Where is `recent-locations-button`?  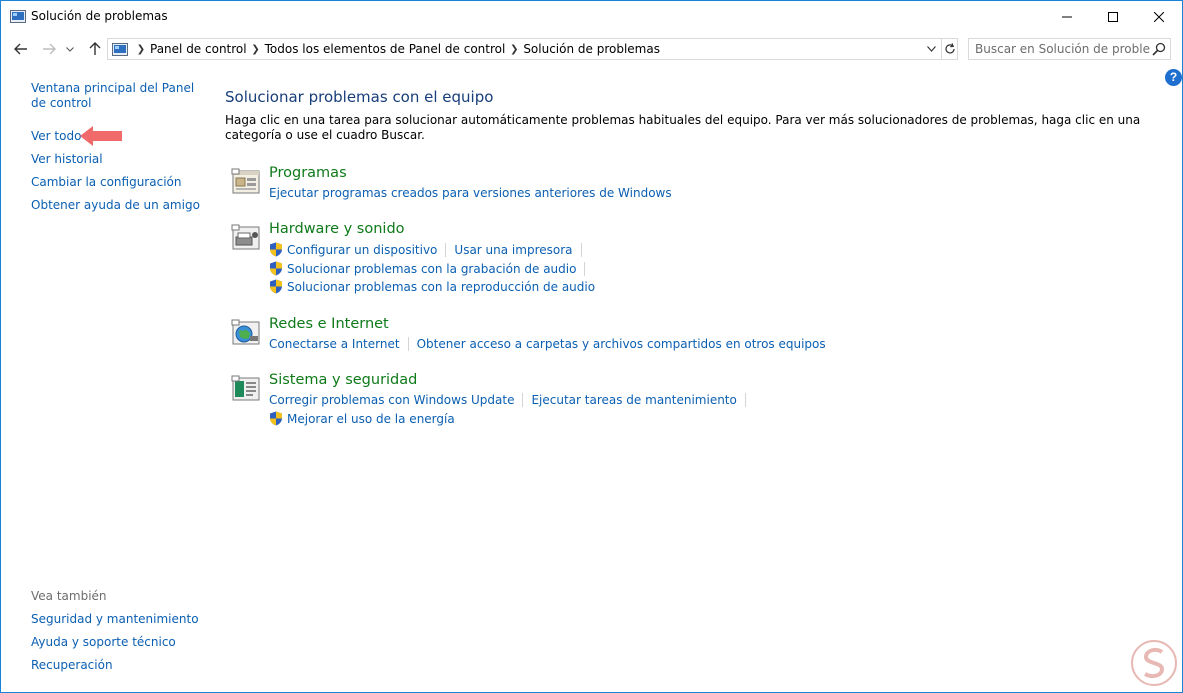 recent-locations-button is located at coordinates (70, 49).